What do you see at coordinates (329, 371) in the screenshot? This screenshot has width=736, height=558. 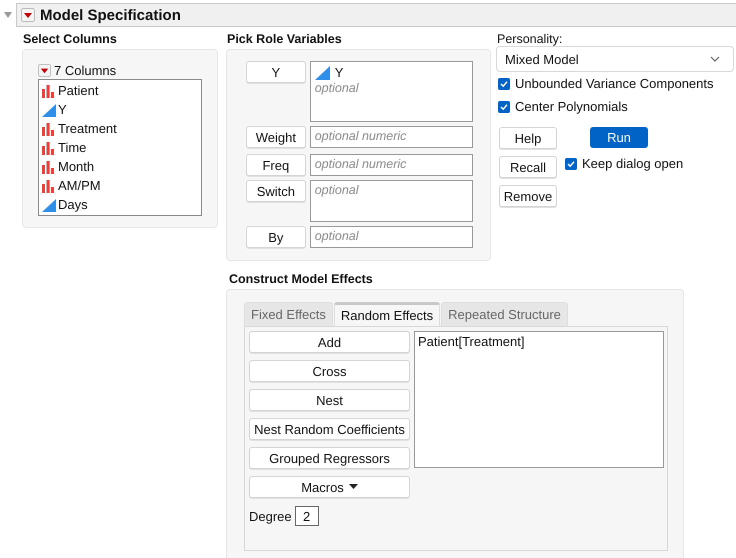 I see `effect-button: Cross` at bounding box center [329, 371].